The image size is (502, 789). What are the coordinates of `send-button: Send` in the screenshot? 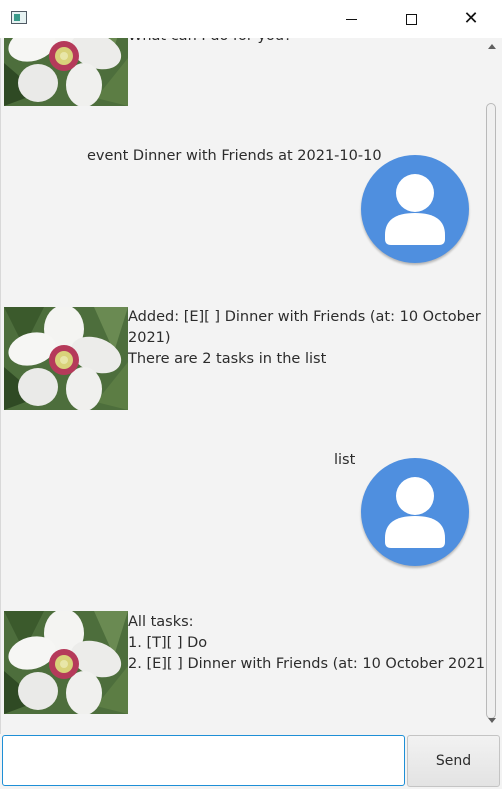 It's located at (453, 761).